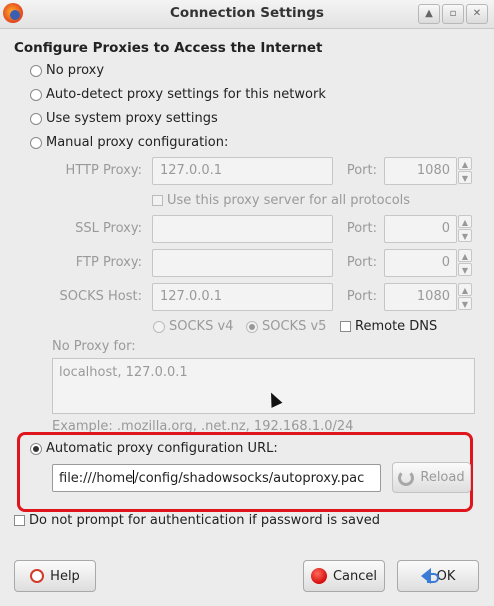  Describe the element at coordinates (37, 576) in the screenshot. I see `help-icon` at that location.